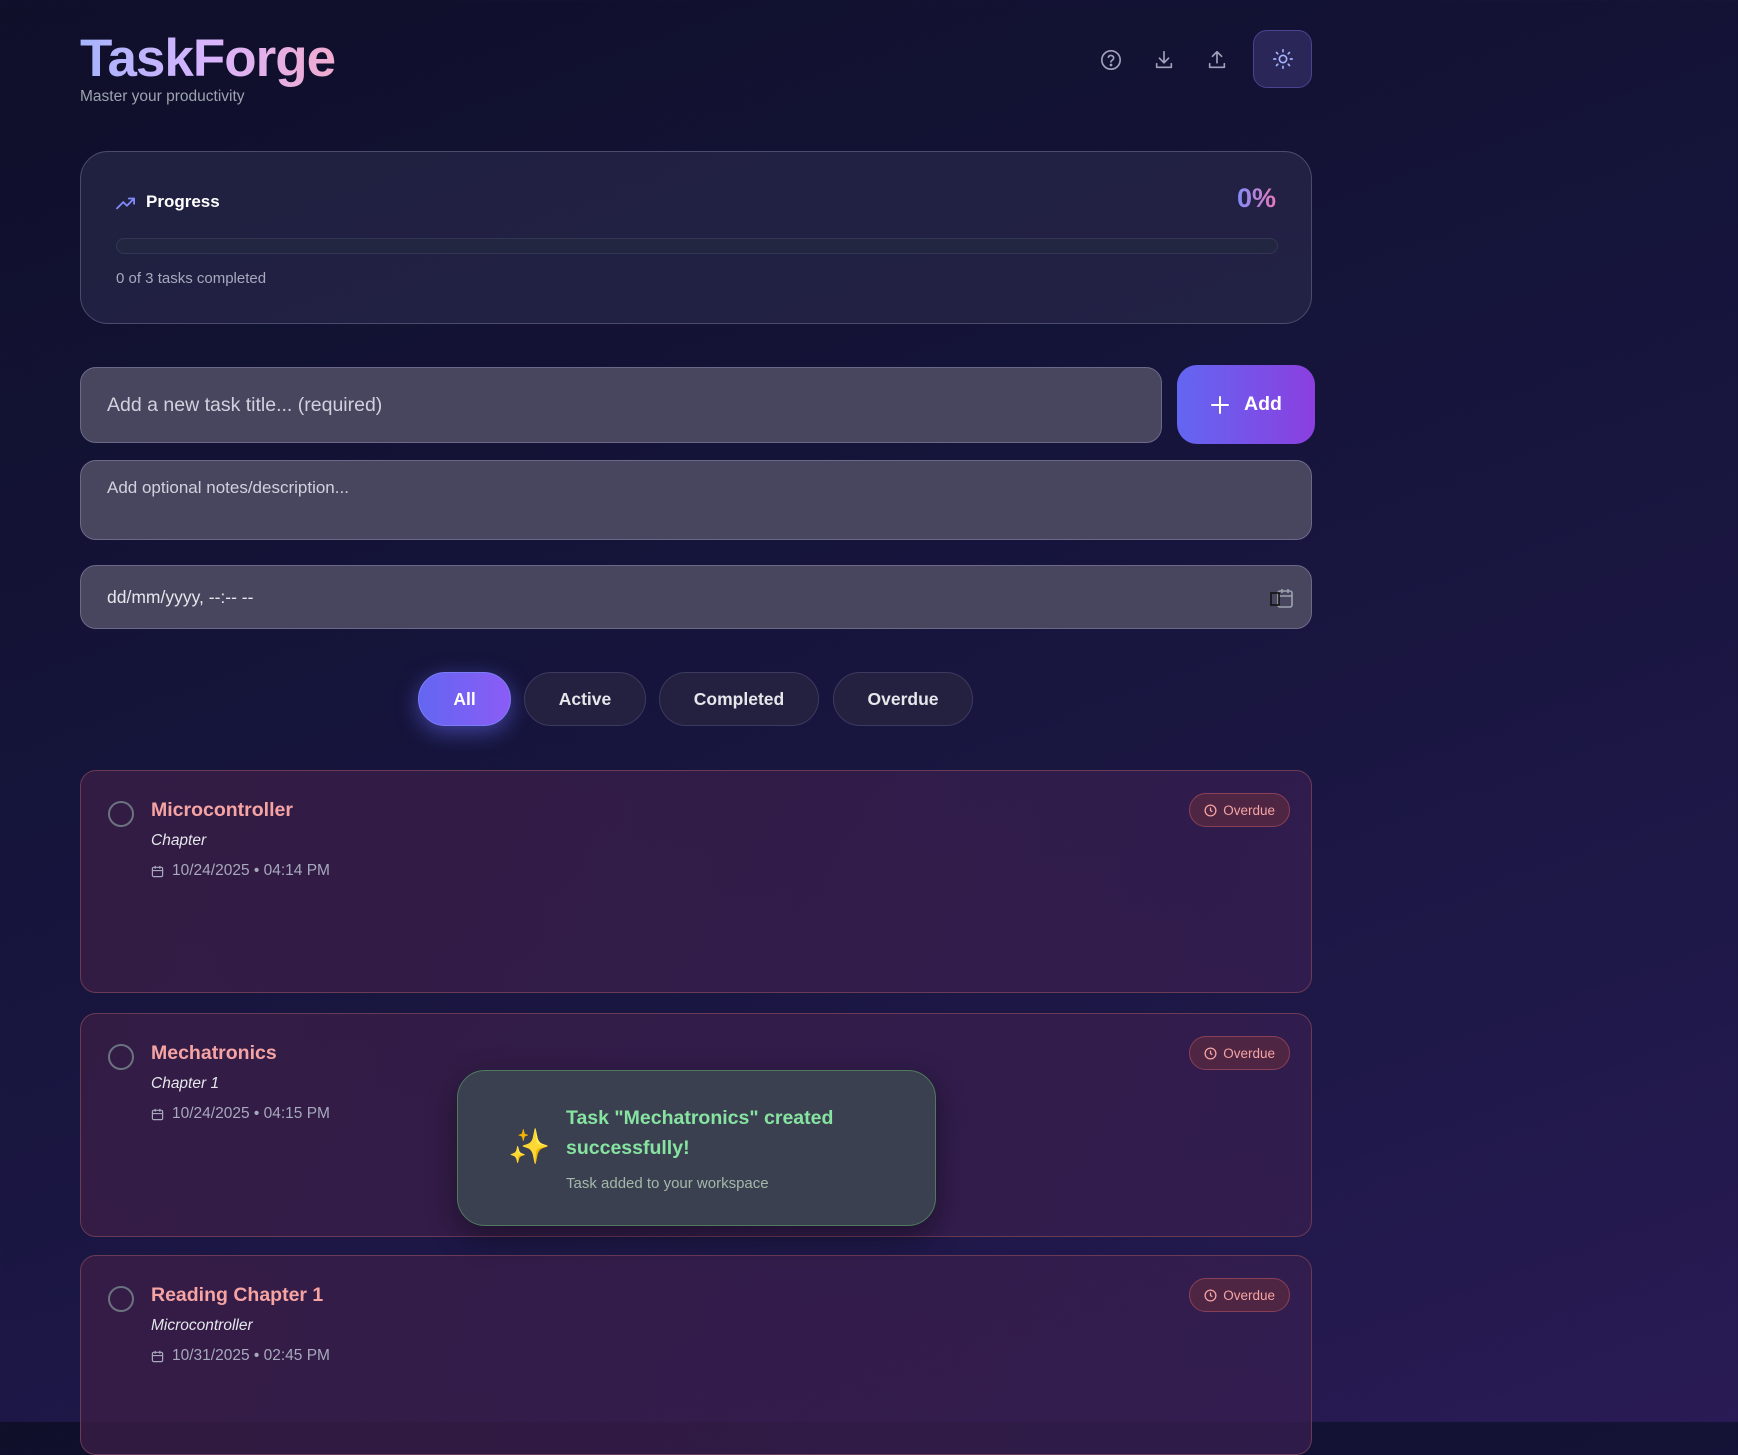 The height and width of the screenshot is (1455, 1738). I want to click on progress-card: Progress 0% 0 of 3 tasks completed, so click(696, 237).